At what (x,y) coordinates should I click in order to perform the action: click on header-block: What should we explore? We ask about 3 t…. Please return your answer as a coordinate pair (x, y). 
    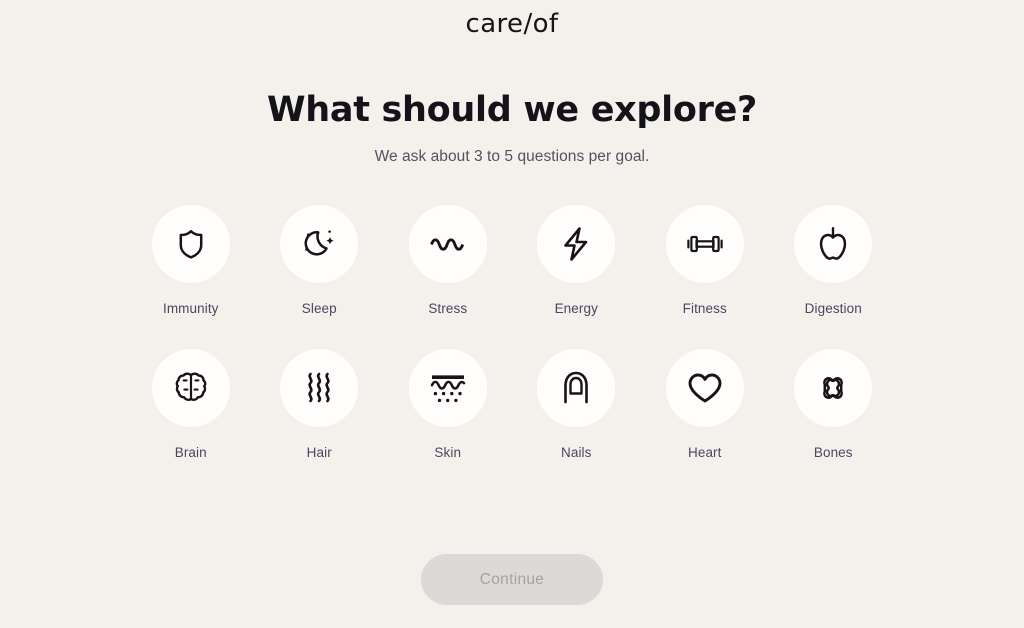
    Looking at the image, I should click on (512, 128).